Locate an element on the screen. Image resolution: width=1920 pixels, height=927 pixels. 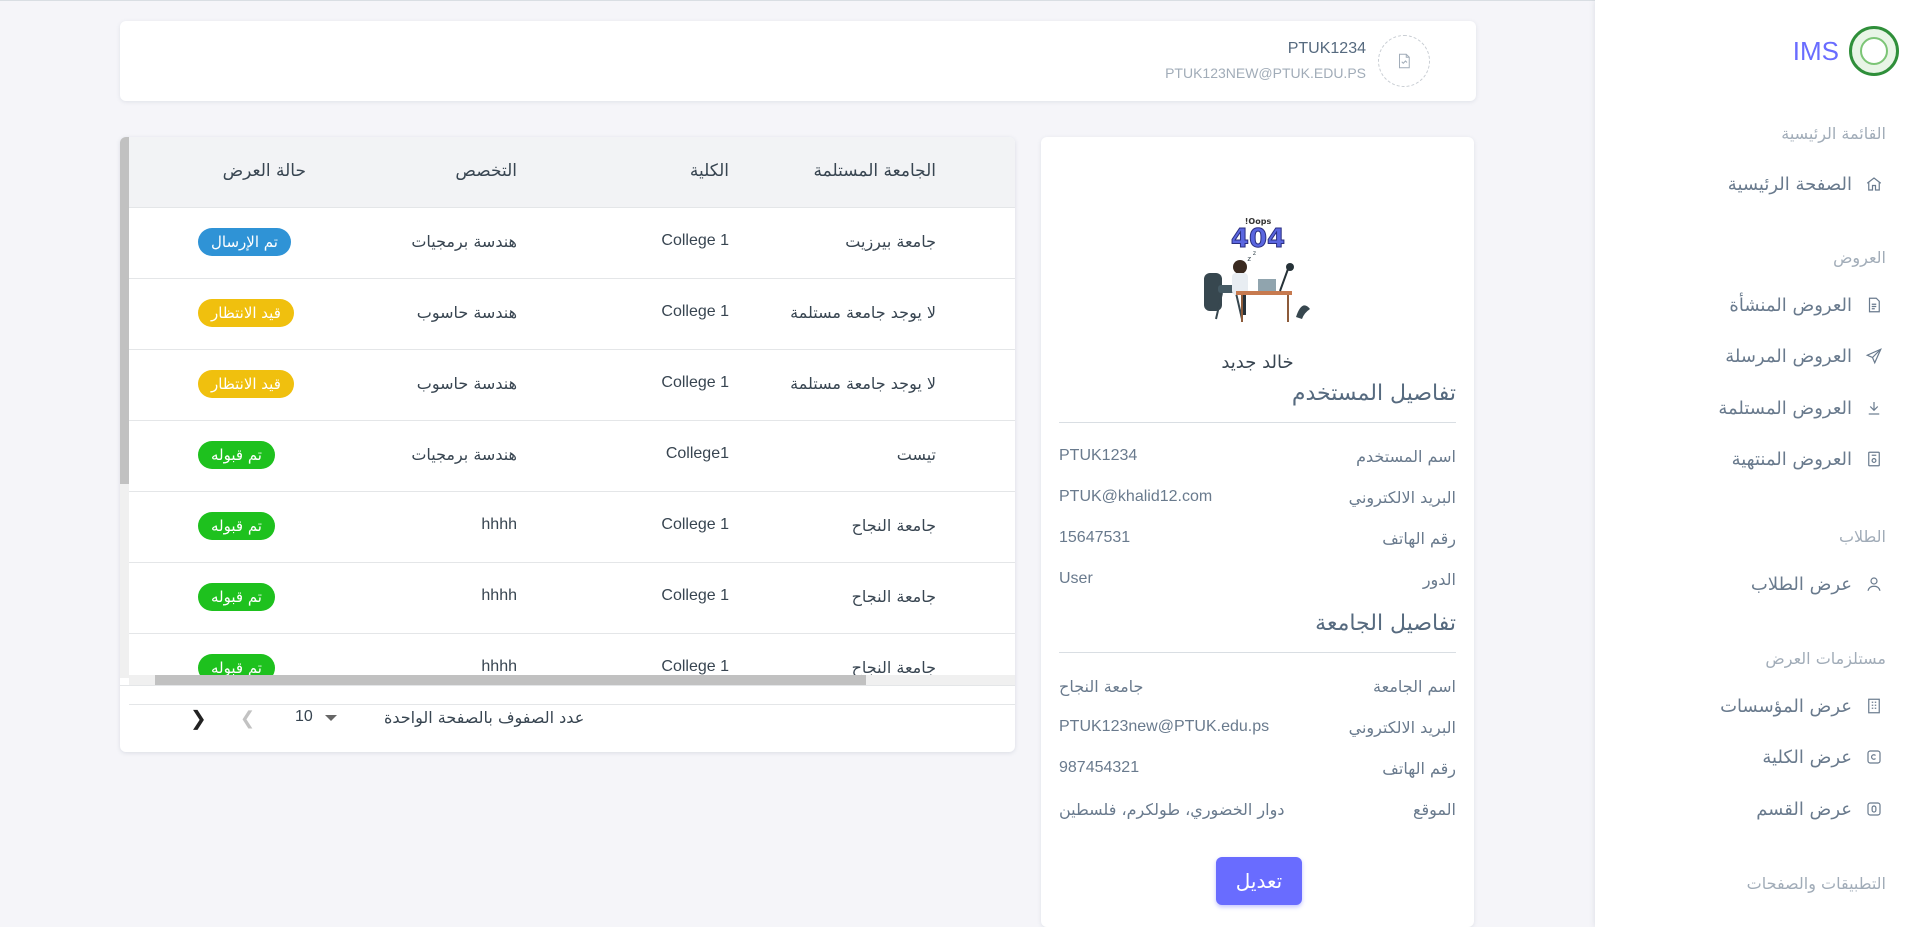
rows-per-page-select: 10 is located at coordinates (304, 717).